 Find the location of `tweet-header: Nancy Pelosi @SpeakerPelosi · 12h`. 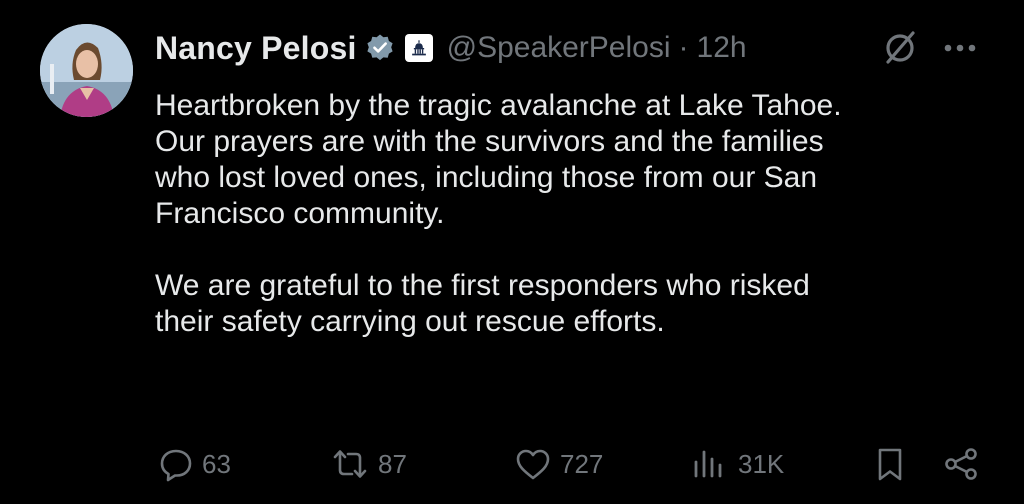

tweet-header: Nancy Pelosi @SpeakerPelosi · 12h is located at coordinates (451, 48).